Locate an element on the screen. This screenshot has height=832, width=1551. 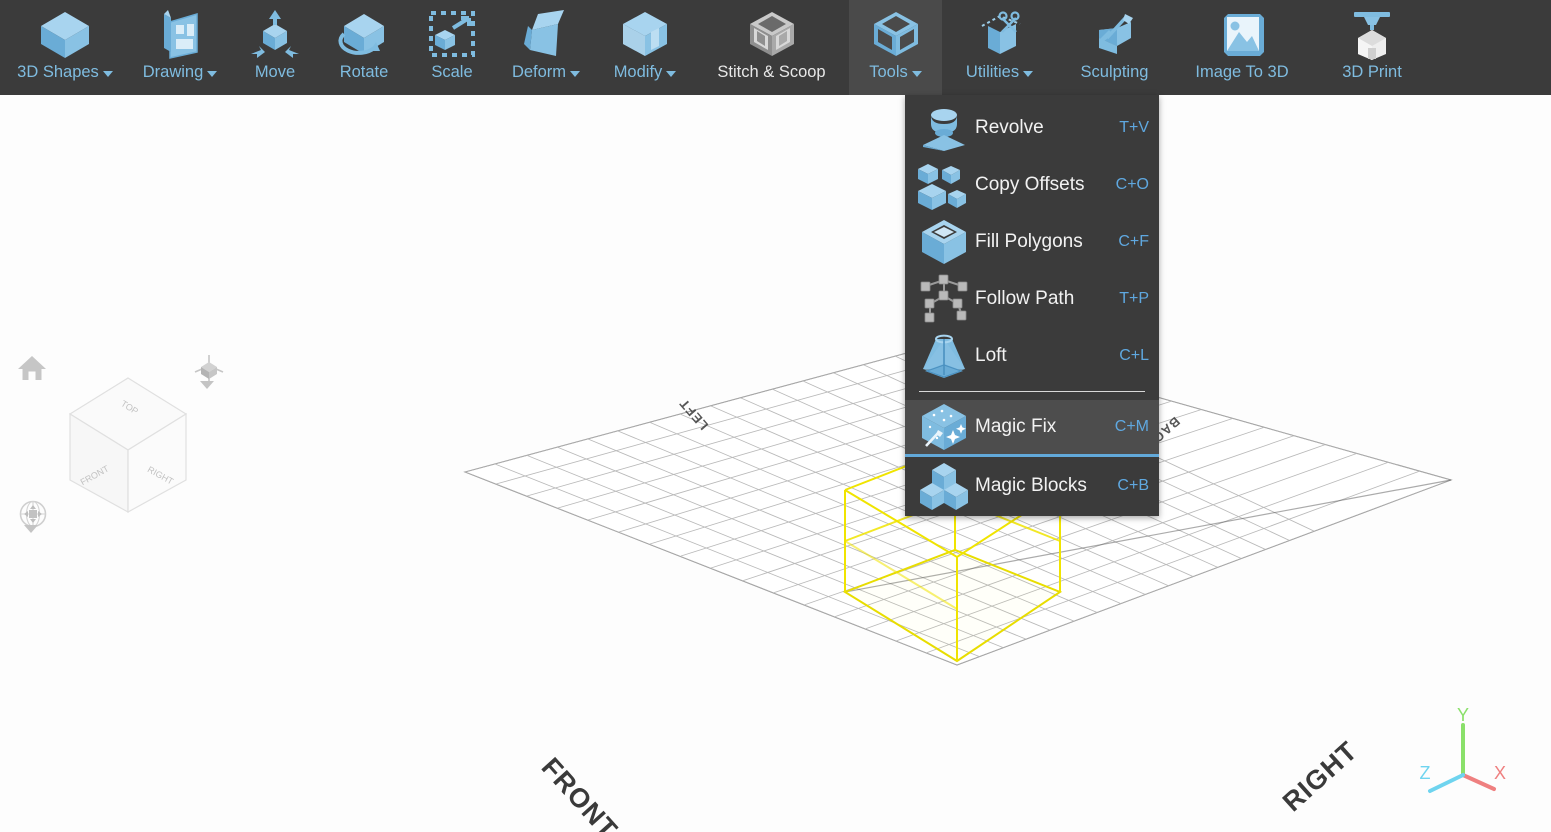
menu-shortcut-follow-path: T+P is located at coordinates (1134, 298).